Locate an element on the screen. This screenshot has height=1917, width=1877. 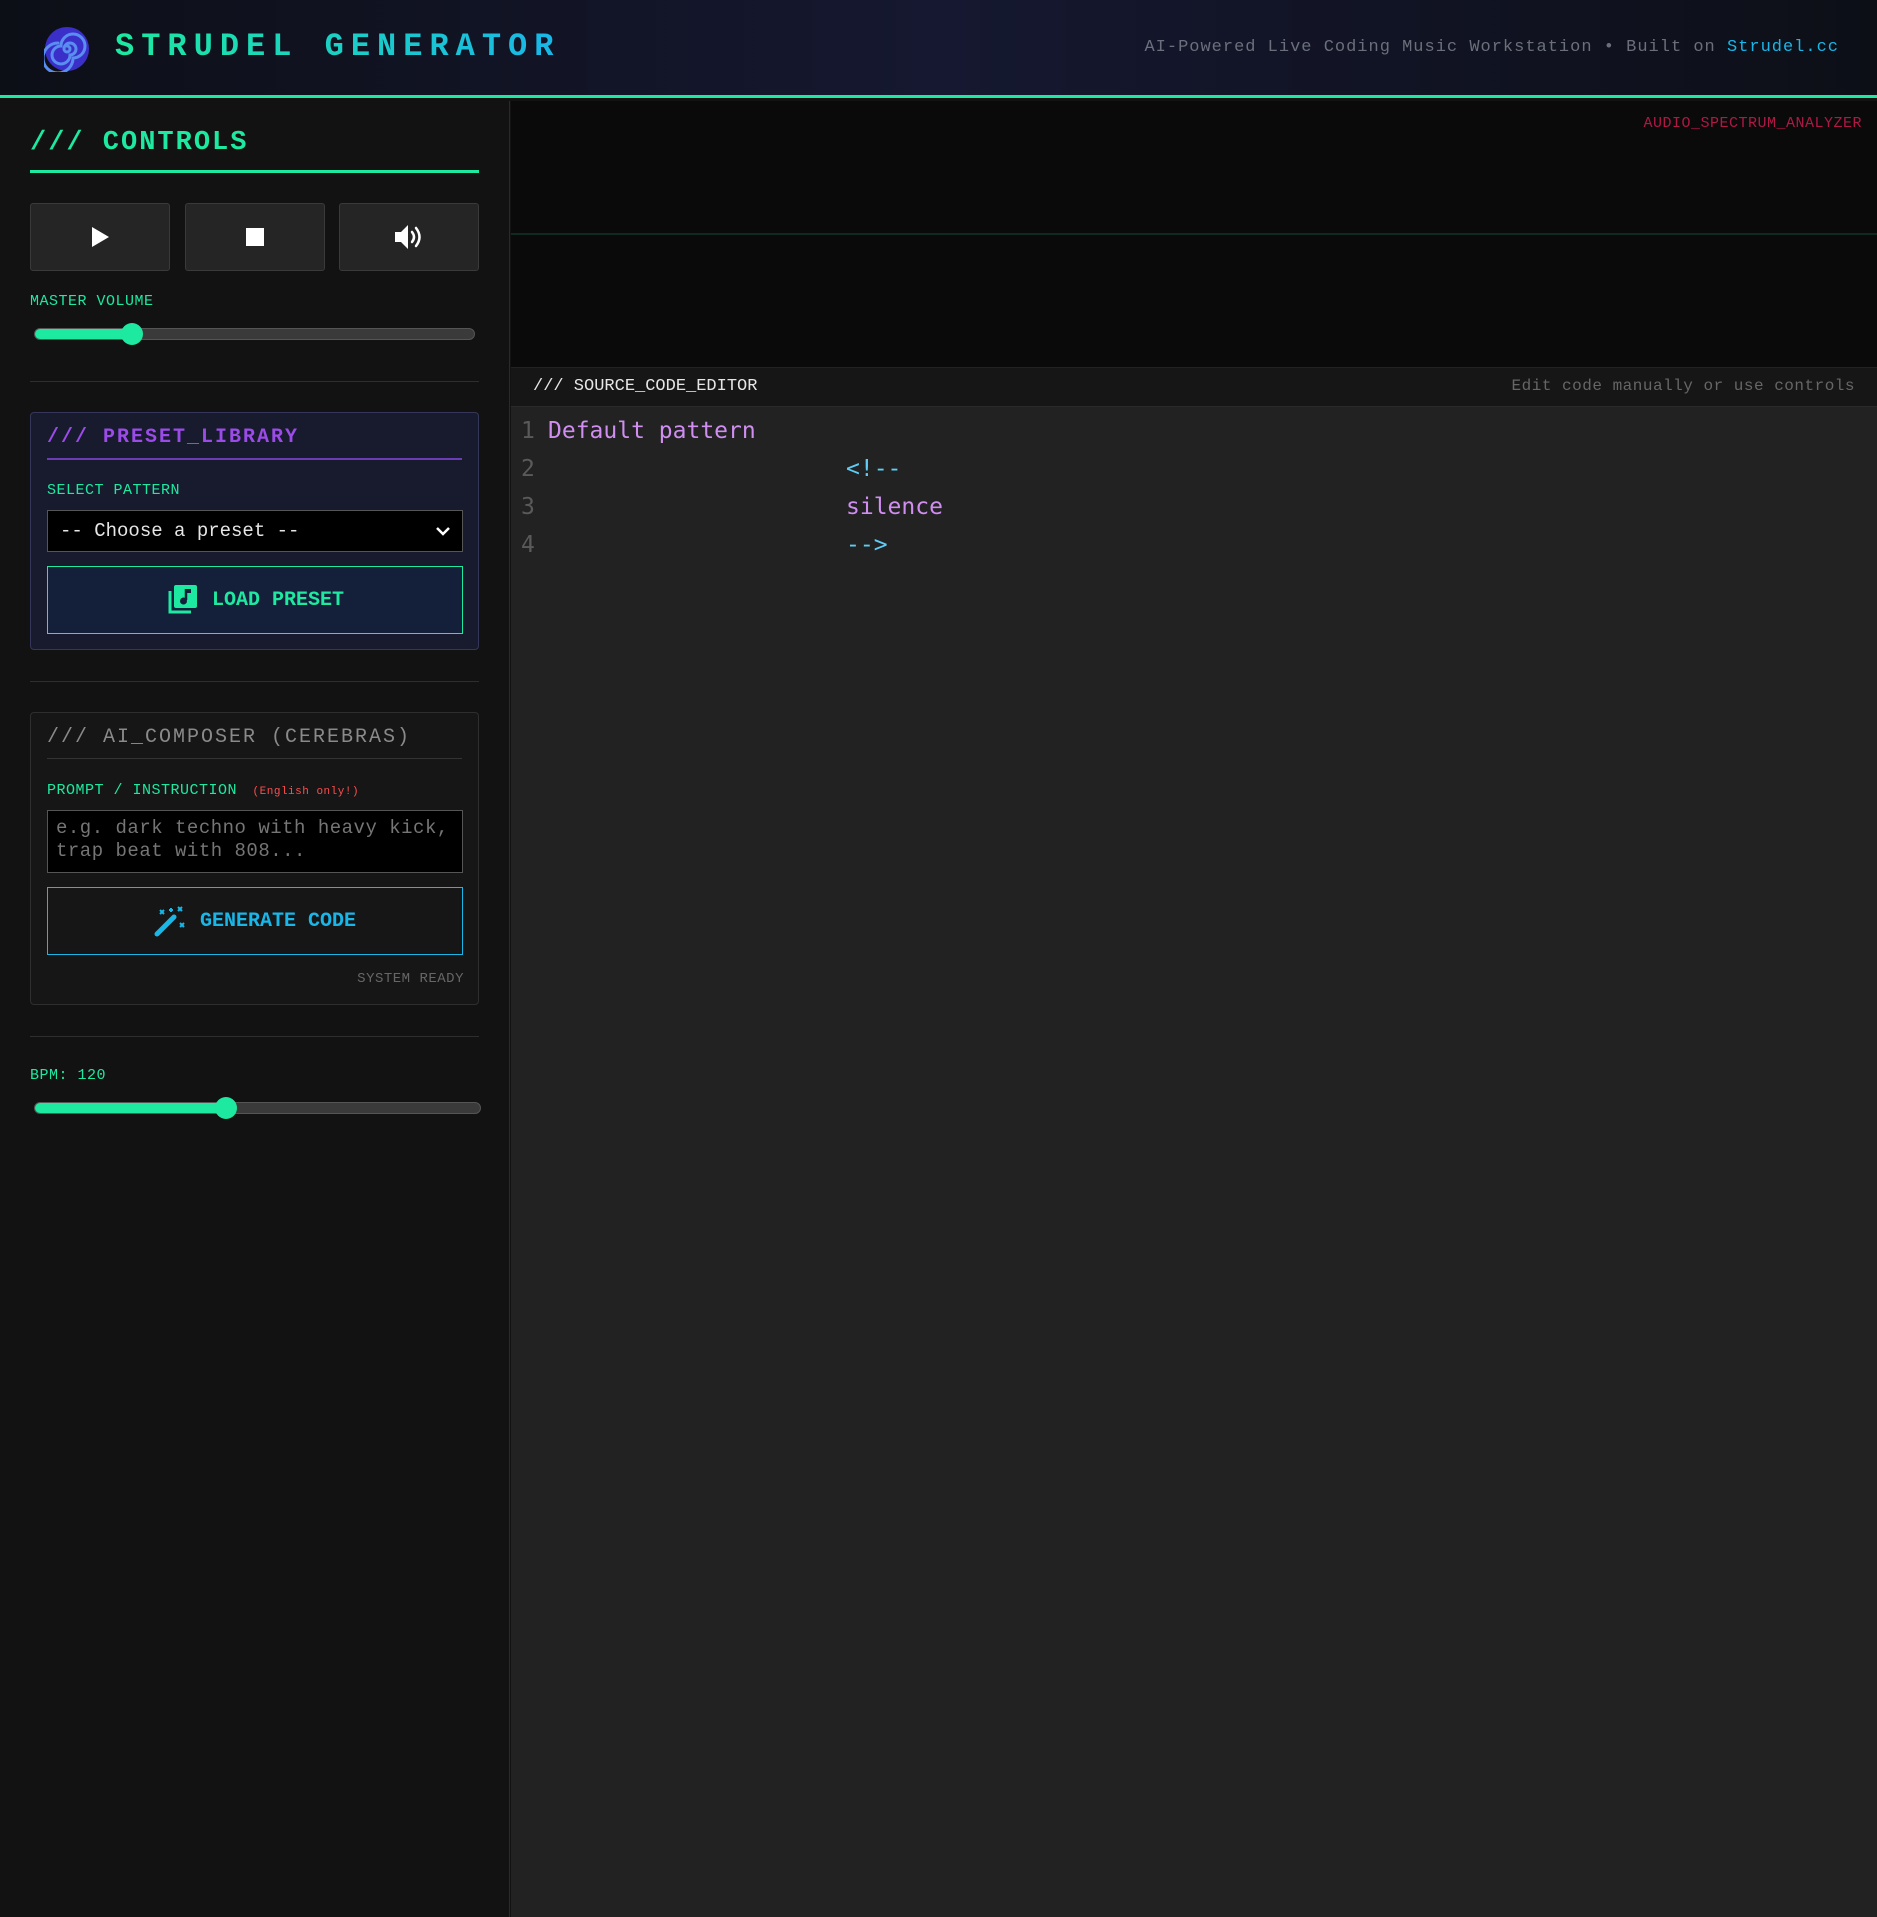
play-button is located at coordinates (100, 237).